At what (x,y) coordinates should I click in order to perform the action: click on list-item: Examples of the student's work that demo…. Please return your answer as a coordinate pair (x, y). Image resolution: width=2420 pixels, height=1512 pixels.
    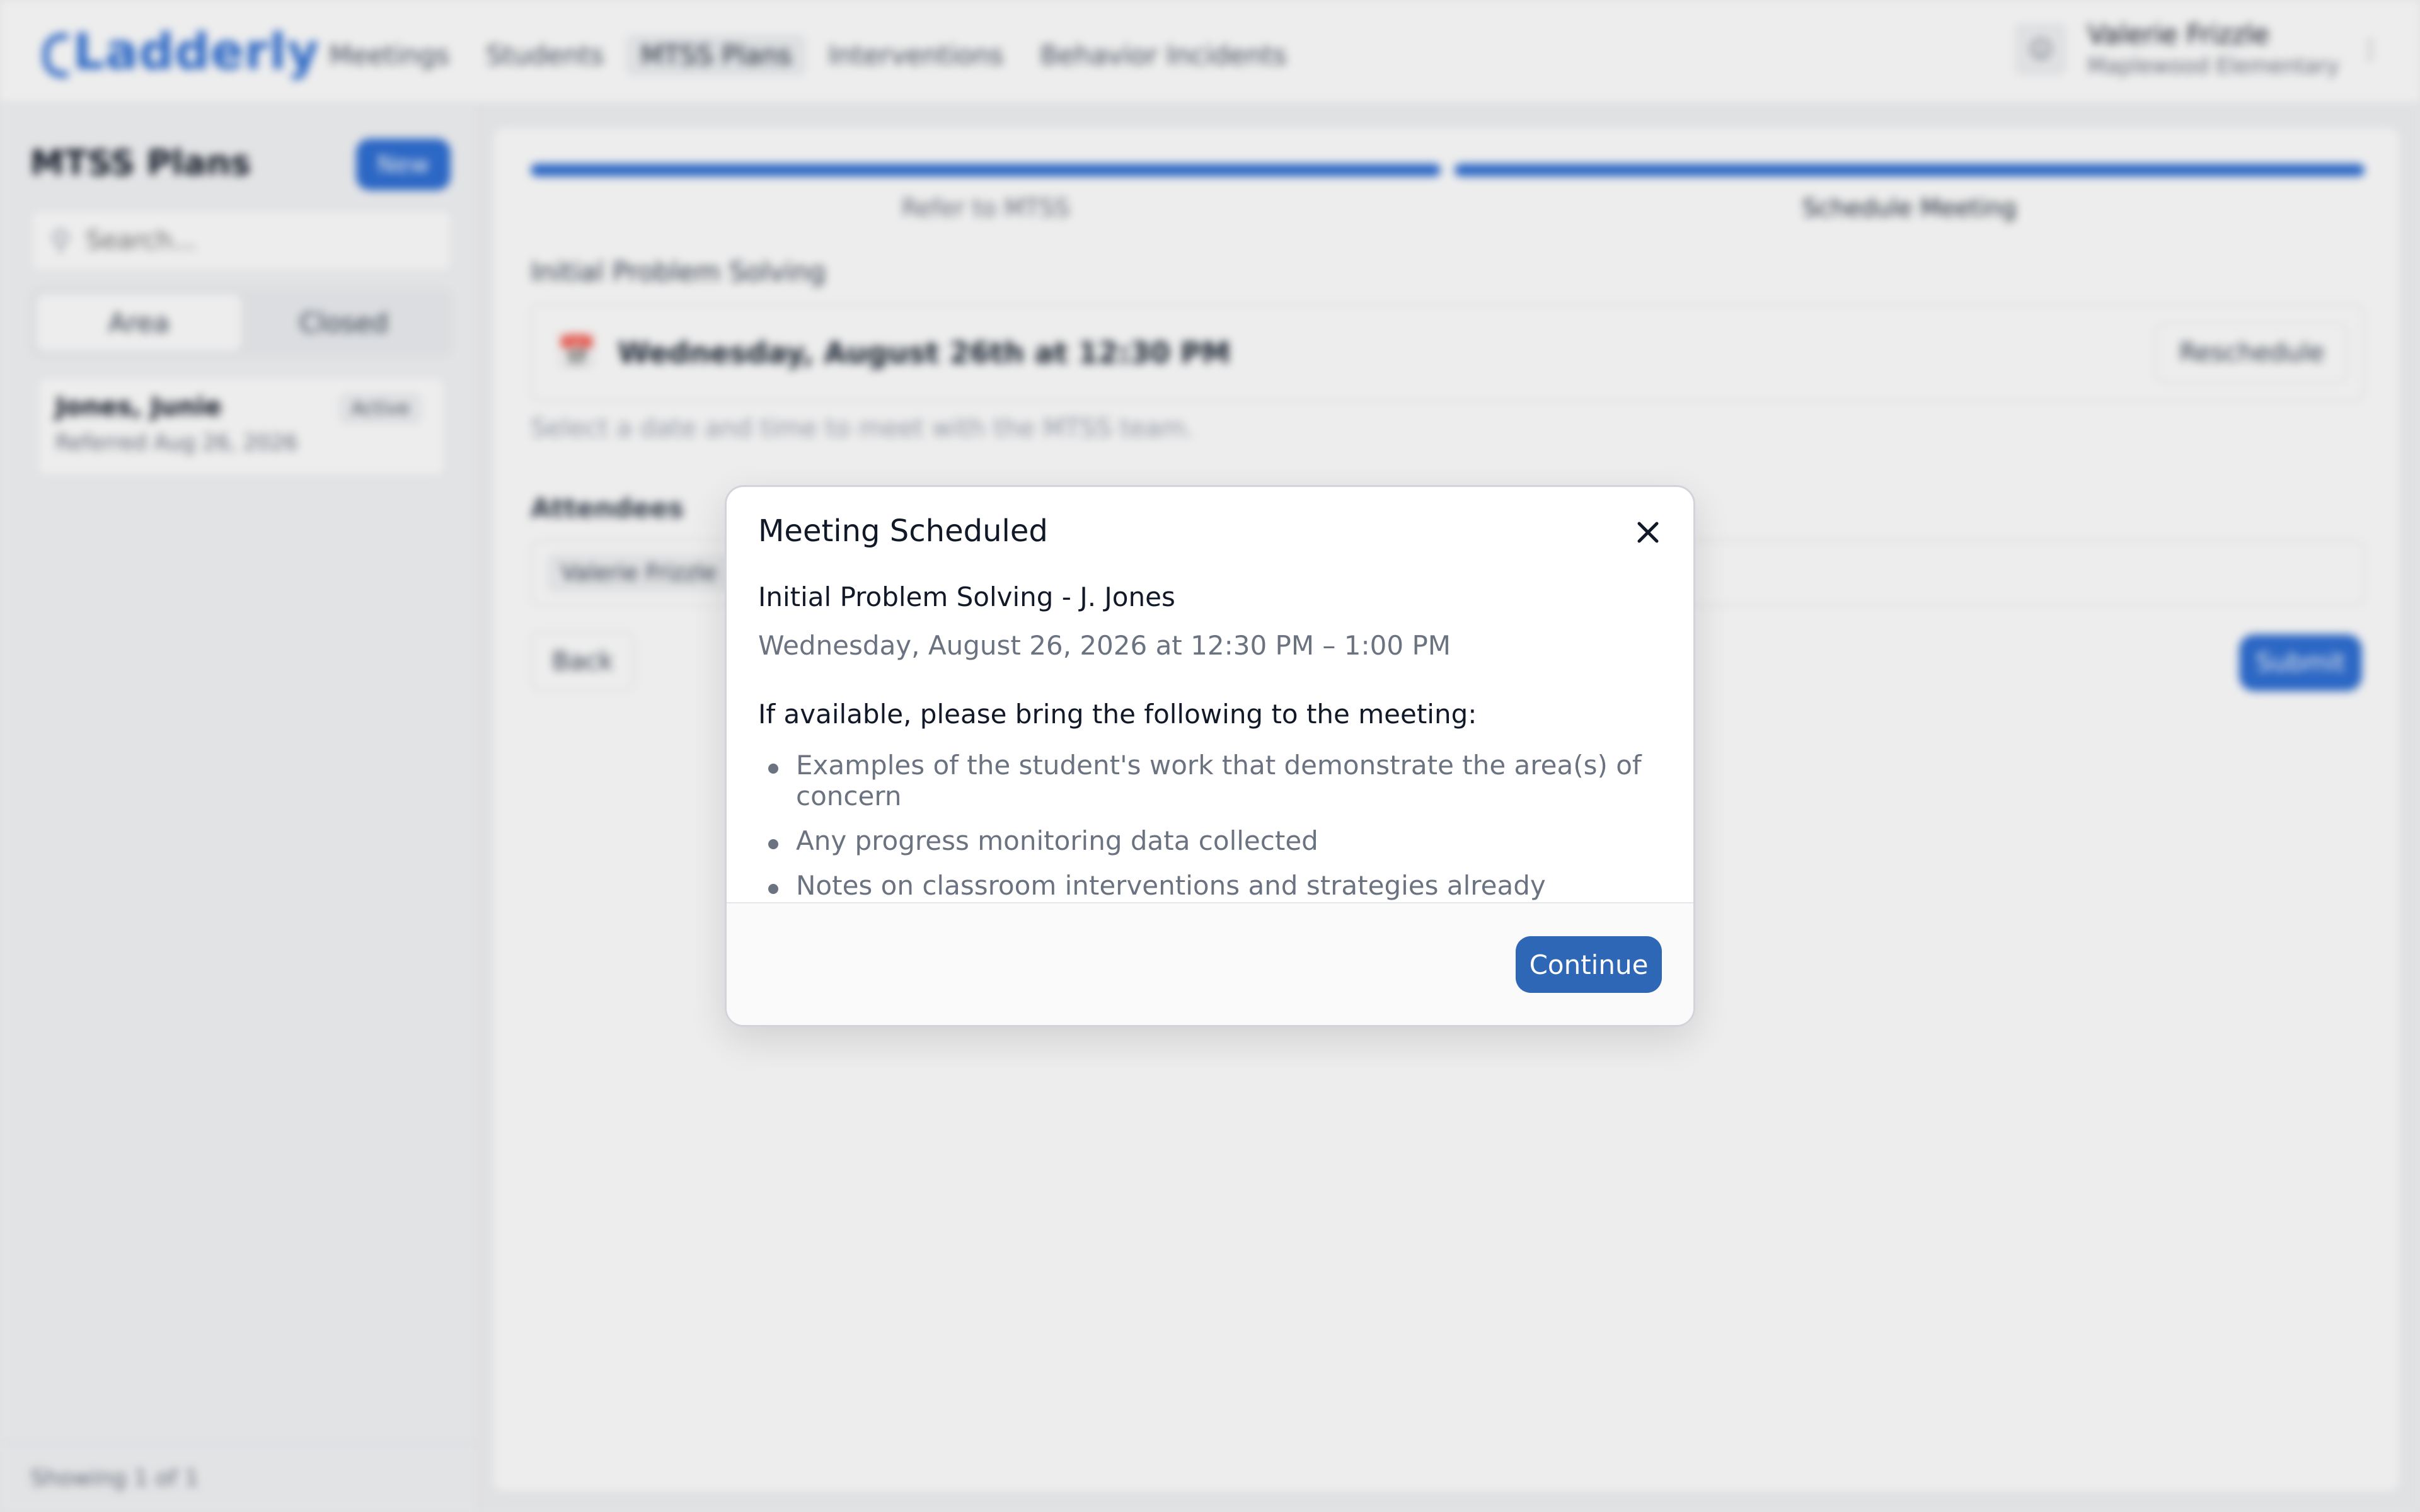
    Looking at the image, I should click on (1212, 780).